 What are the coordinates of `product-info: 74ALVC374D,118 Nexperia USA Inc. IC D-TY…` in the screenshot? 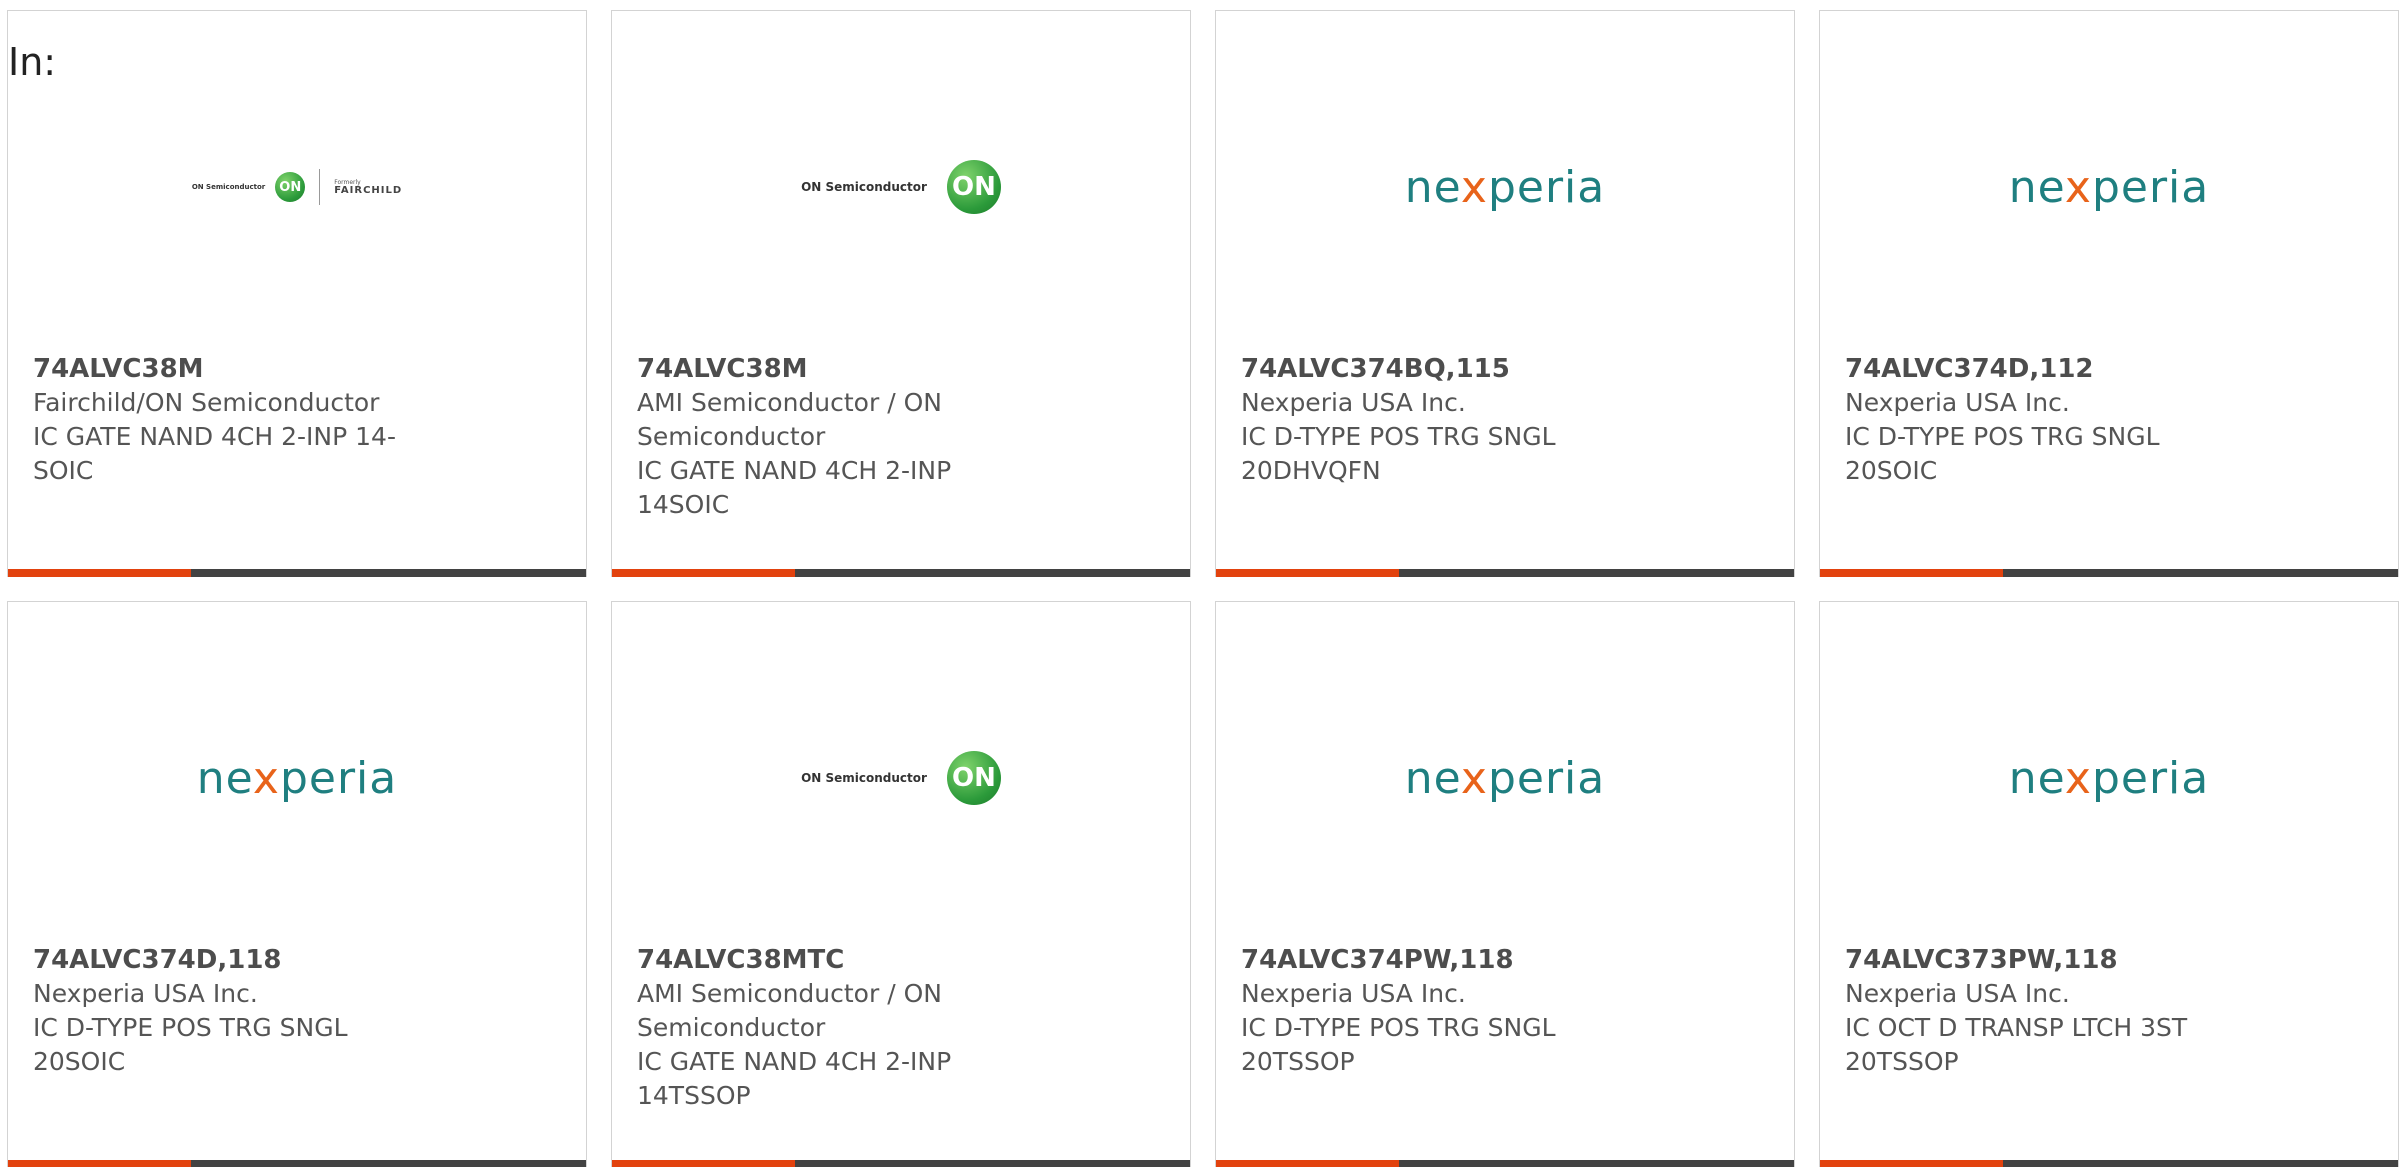 It's located at (233, 1011).